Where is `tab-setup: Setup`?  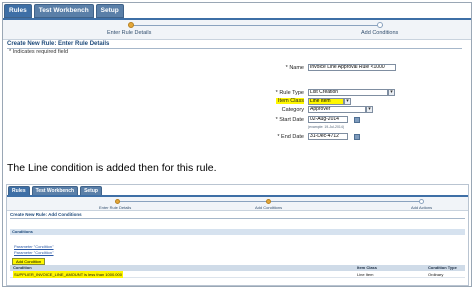
tab-setup: Setup is located at coordinates (109, 11).